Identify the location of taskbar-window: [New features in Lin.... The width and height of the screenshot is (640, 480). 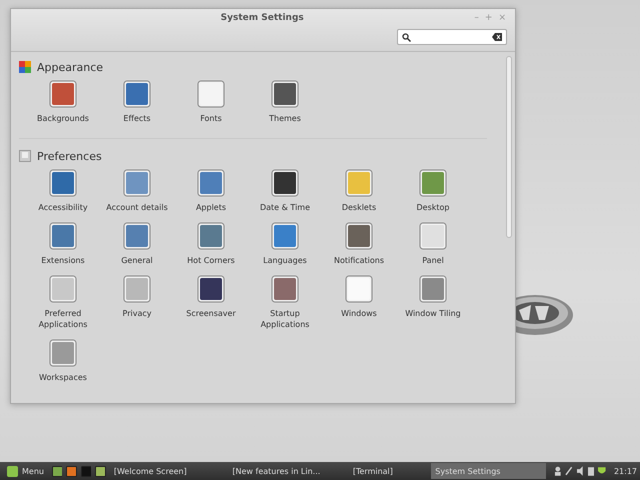
(286, 471).